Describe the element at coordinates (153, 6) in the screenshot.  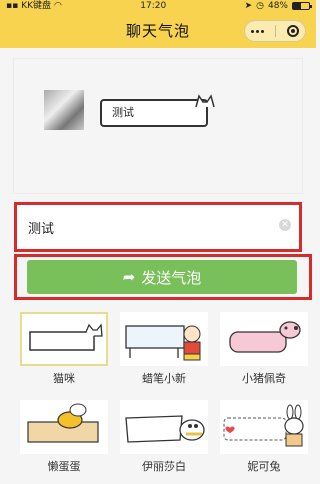
I see `clock: 17:20` at that location.